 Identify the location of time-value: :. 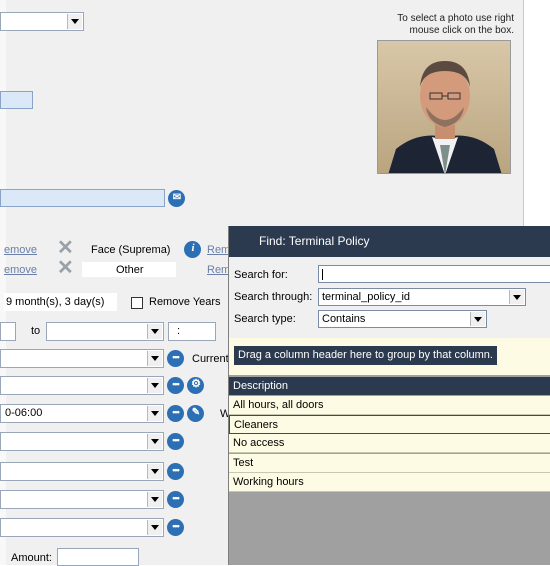
(179, 331).